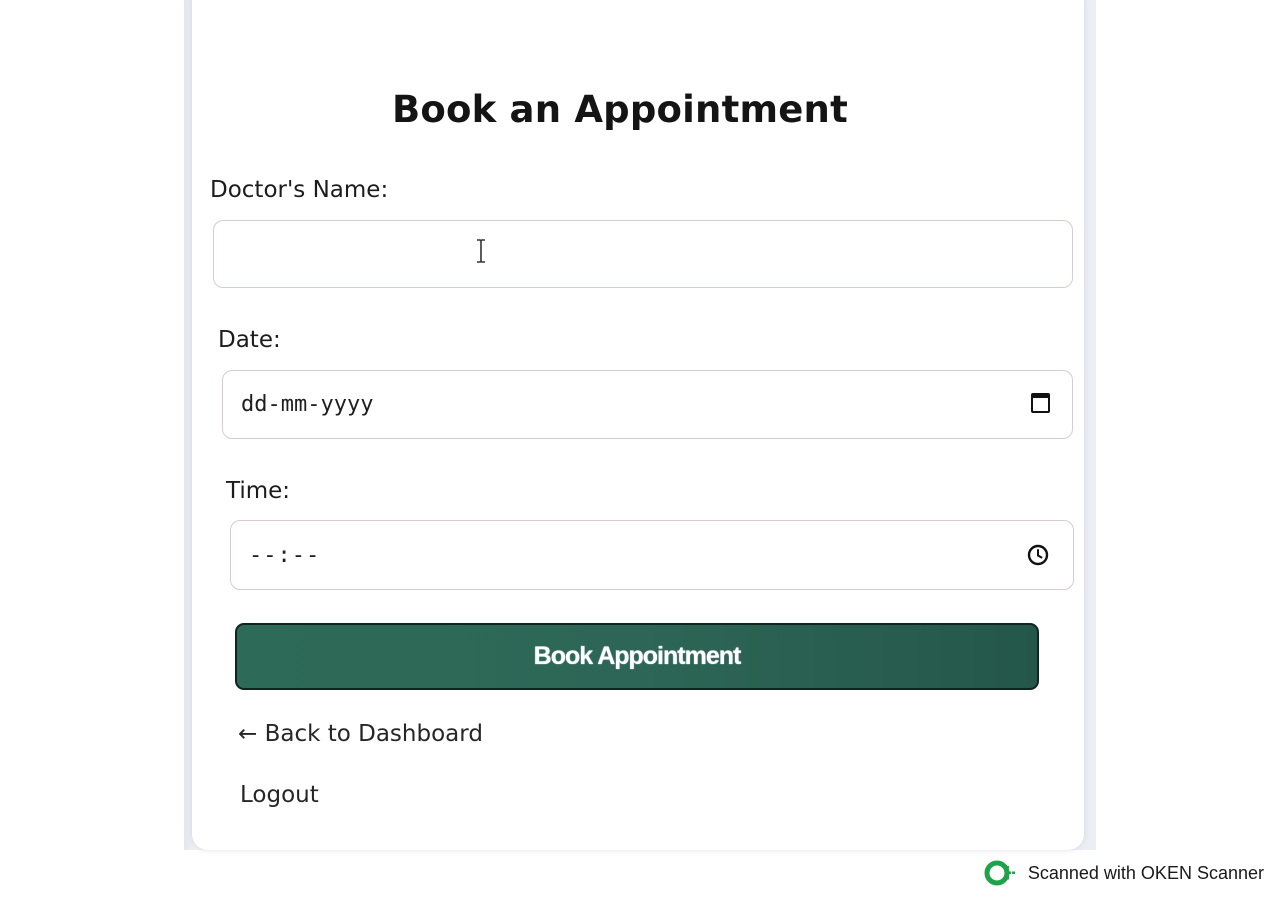 Image resolution: width=1280 pixels, height=903 pixels. Describe the element at coordinates (647, 404) in the screenshot. I see `date-input: dd-mm-yyyy` at that location.